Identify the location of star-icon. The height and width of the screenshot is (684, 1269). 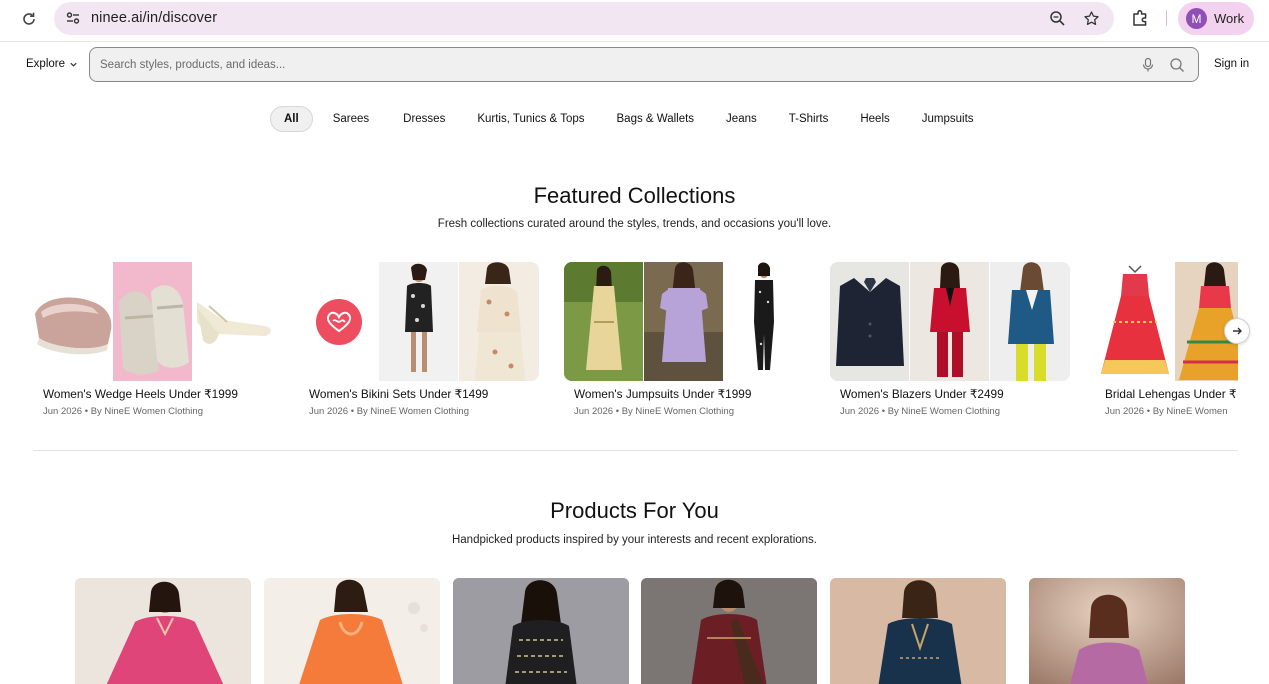
(1091, 18).